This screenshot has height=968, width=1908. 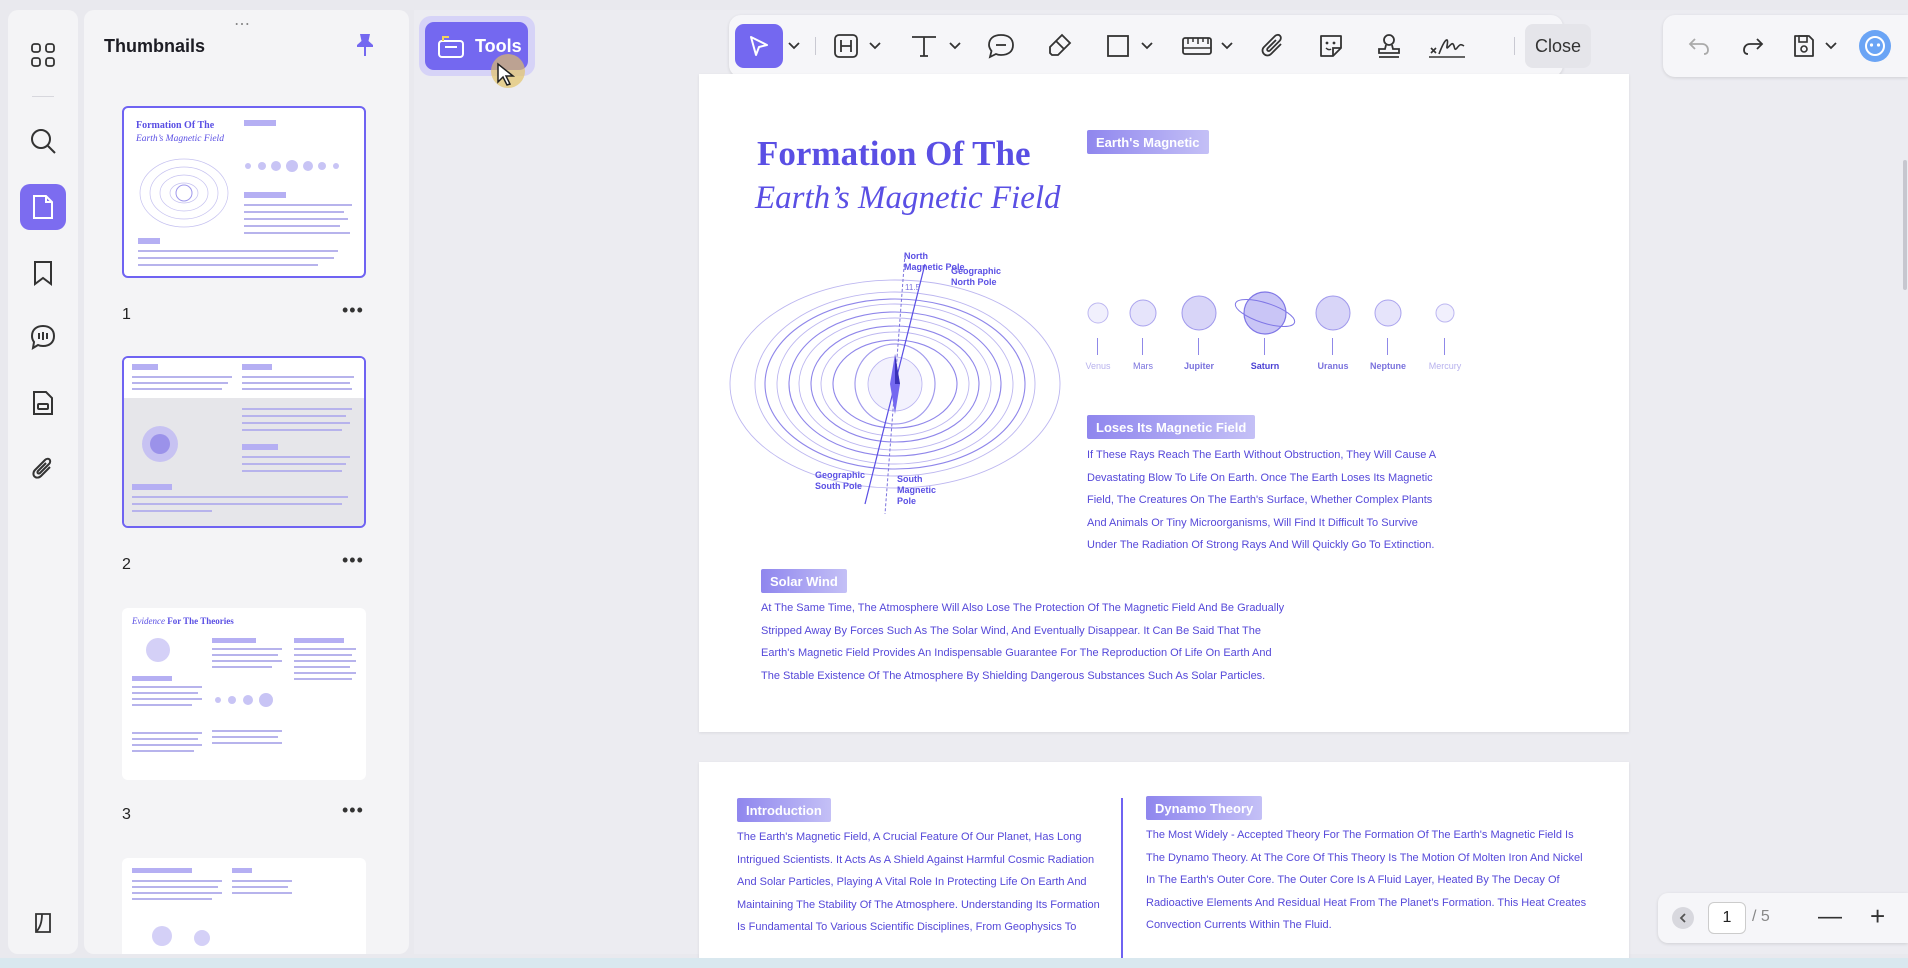 What do you see at coordinates (244, 694) in the screenshot?
I see `page-thumbnail-3: Evidence For The Theories` at bounding box center [244, 694].